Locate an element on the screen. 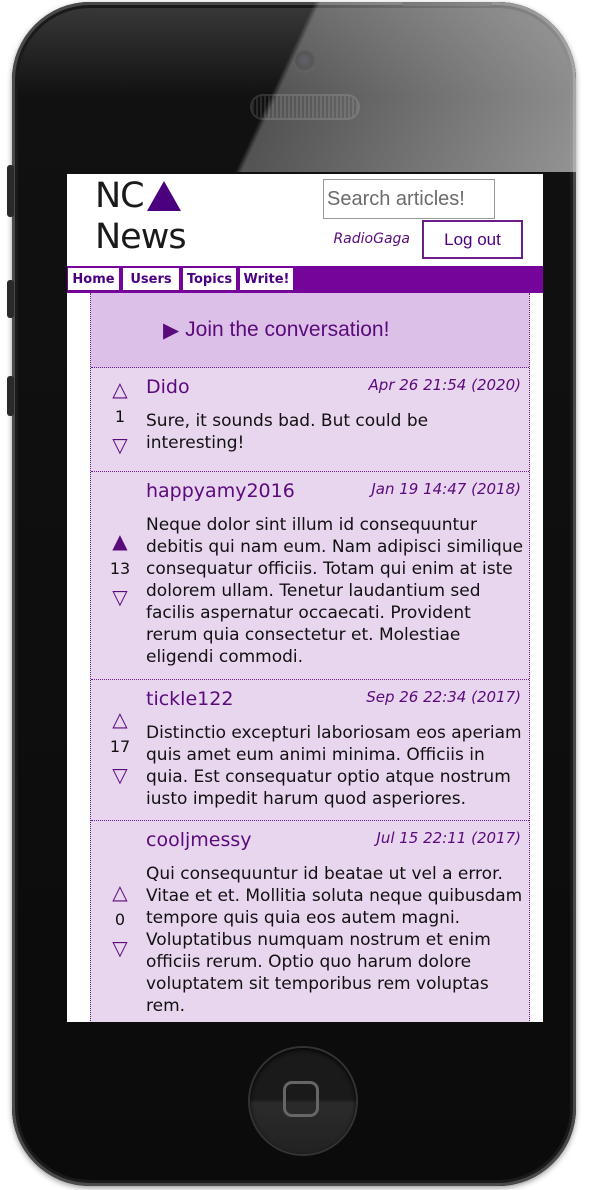 The height and width of the screenshot is (1190, 595). nav-item-home: Home is located at coordinates (93, 279).